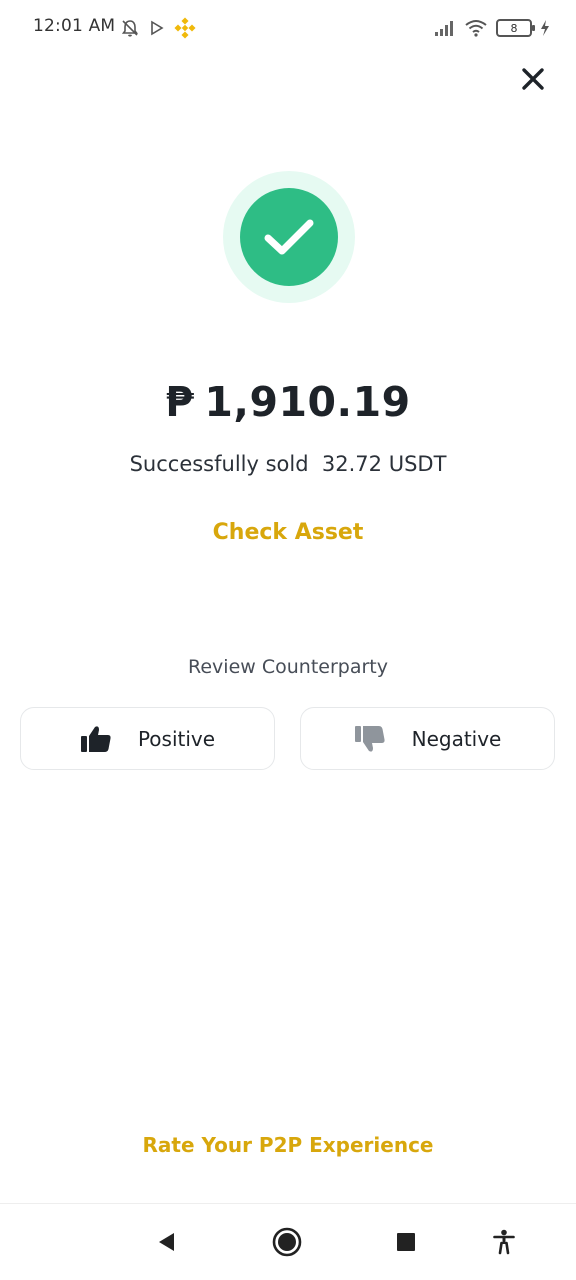  I want to click on sold-message: Successfully sold 32.72 USDT, so click(288, 464).